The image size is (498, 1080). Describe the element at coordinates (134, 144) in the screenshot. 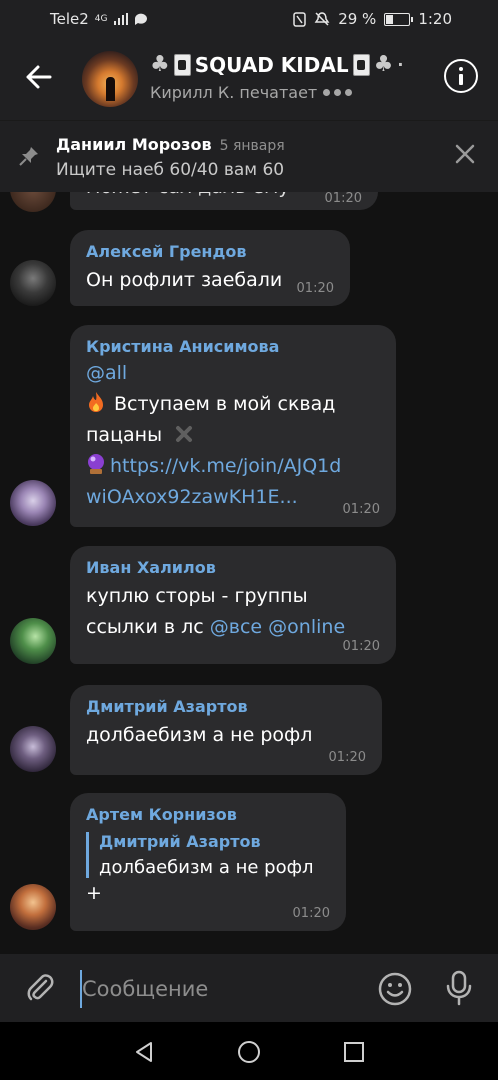

I see `pinned-author-name: Даниил Морозов` at that location.